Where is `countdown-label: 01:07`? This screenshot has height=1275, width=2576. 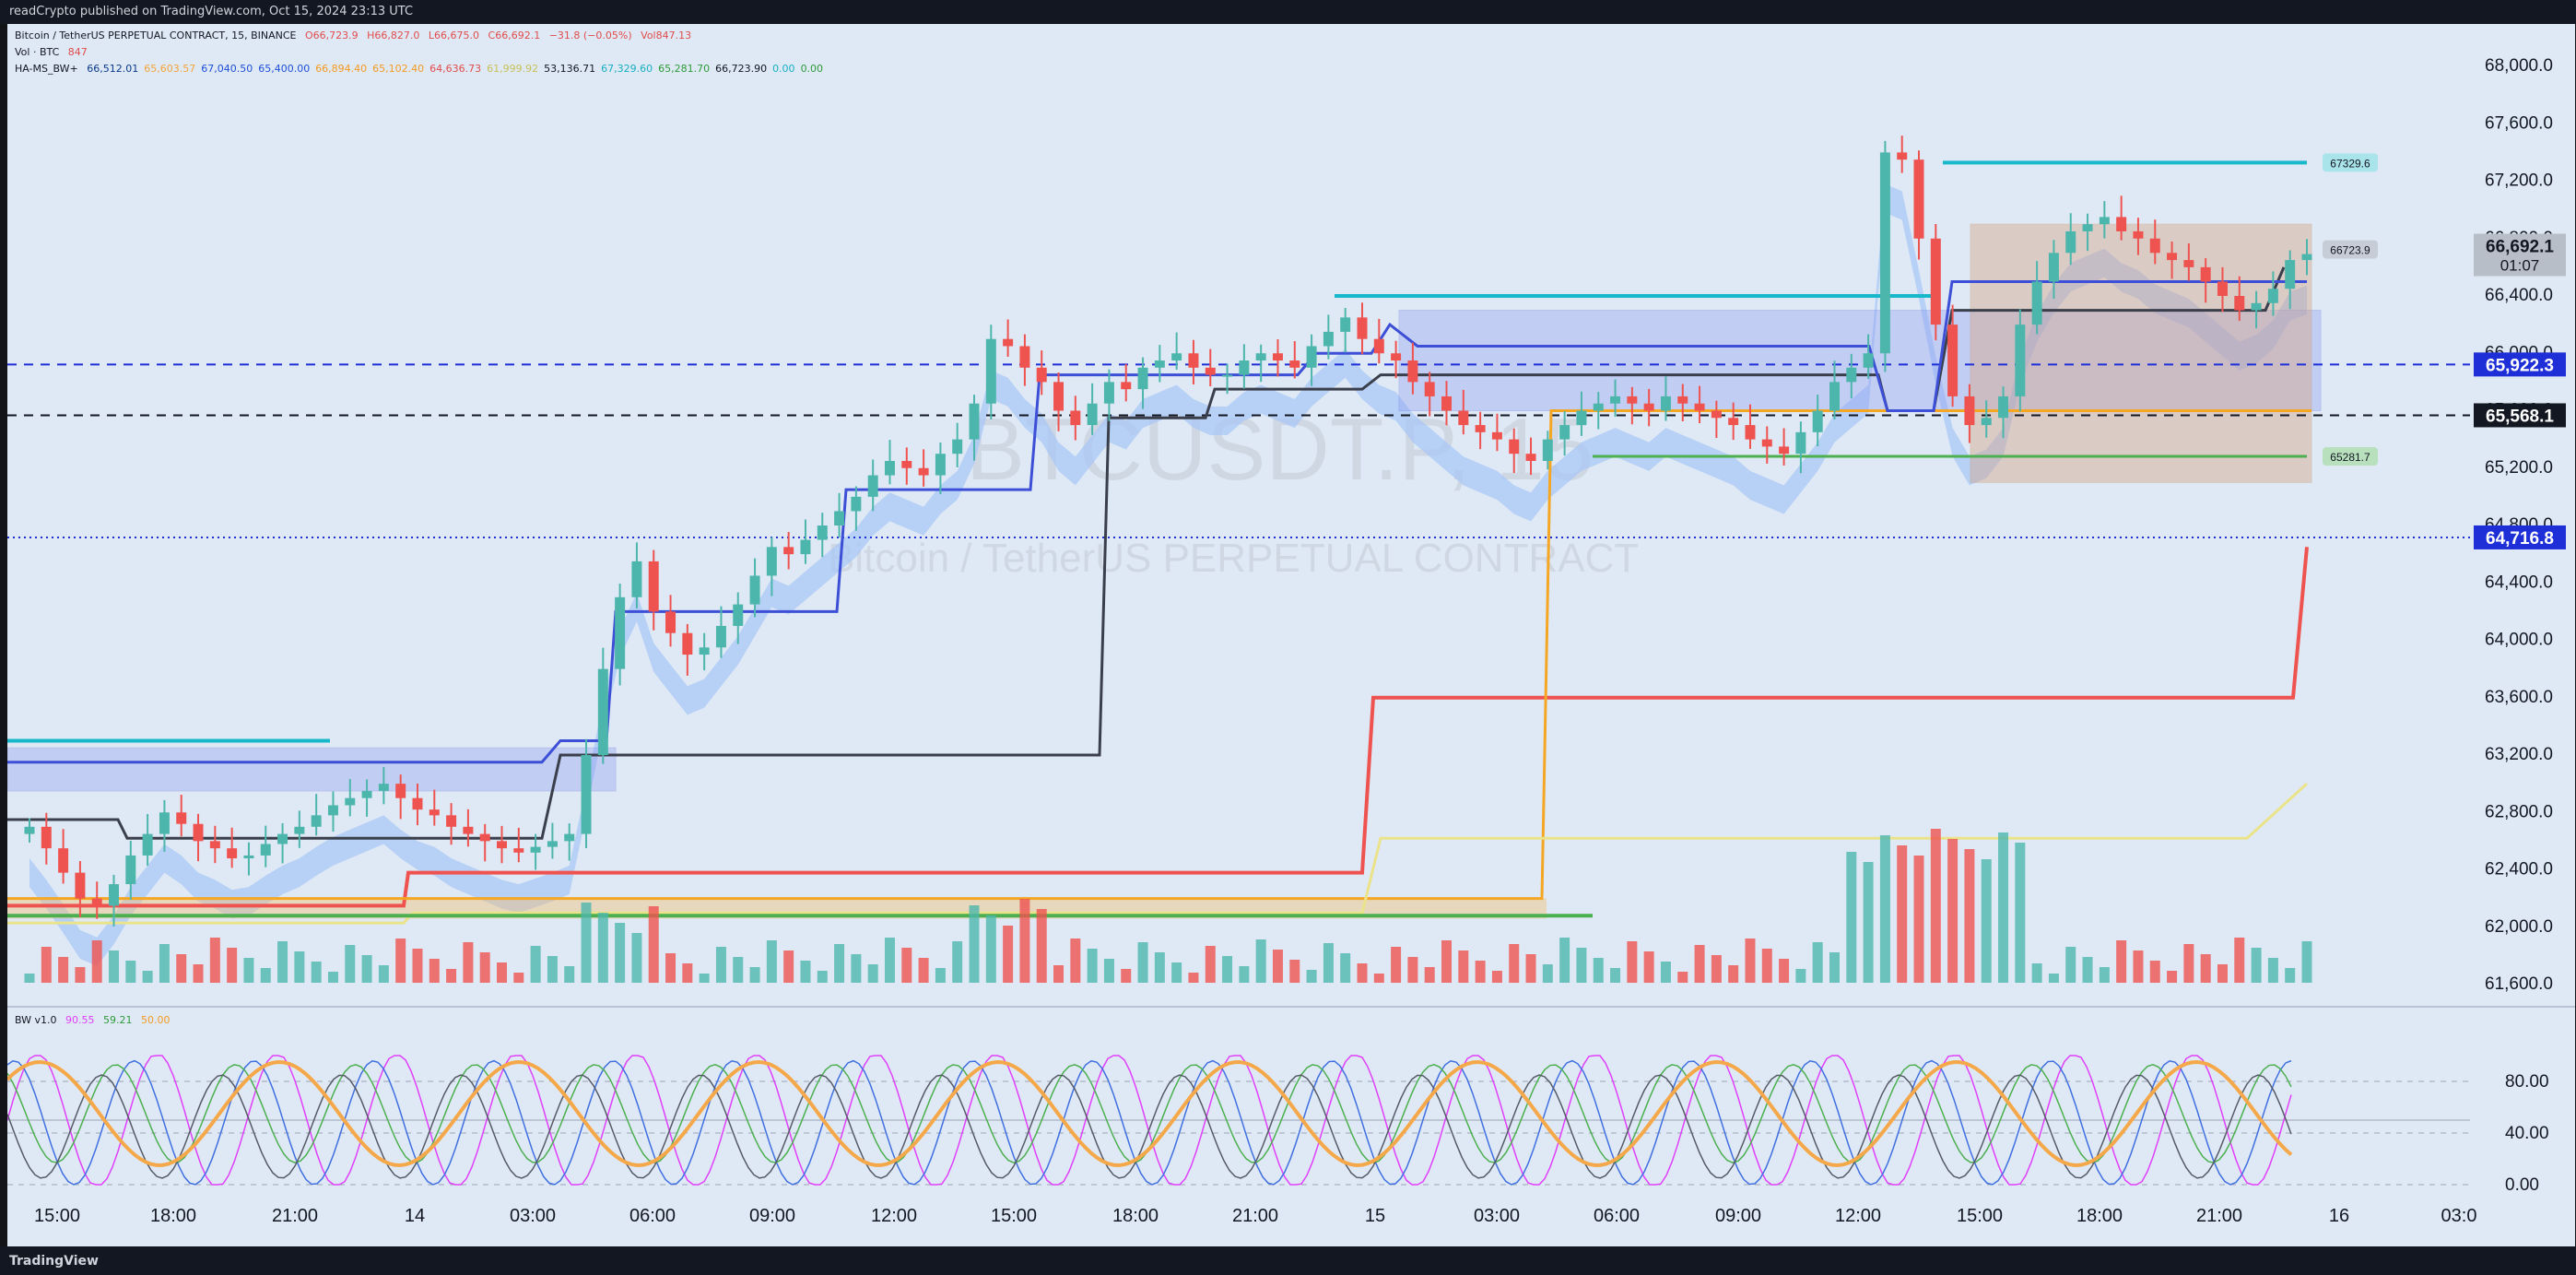 countdown-label: 01:07 is located at coordinates (2520, 266).